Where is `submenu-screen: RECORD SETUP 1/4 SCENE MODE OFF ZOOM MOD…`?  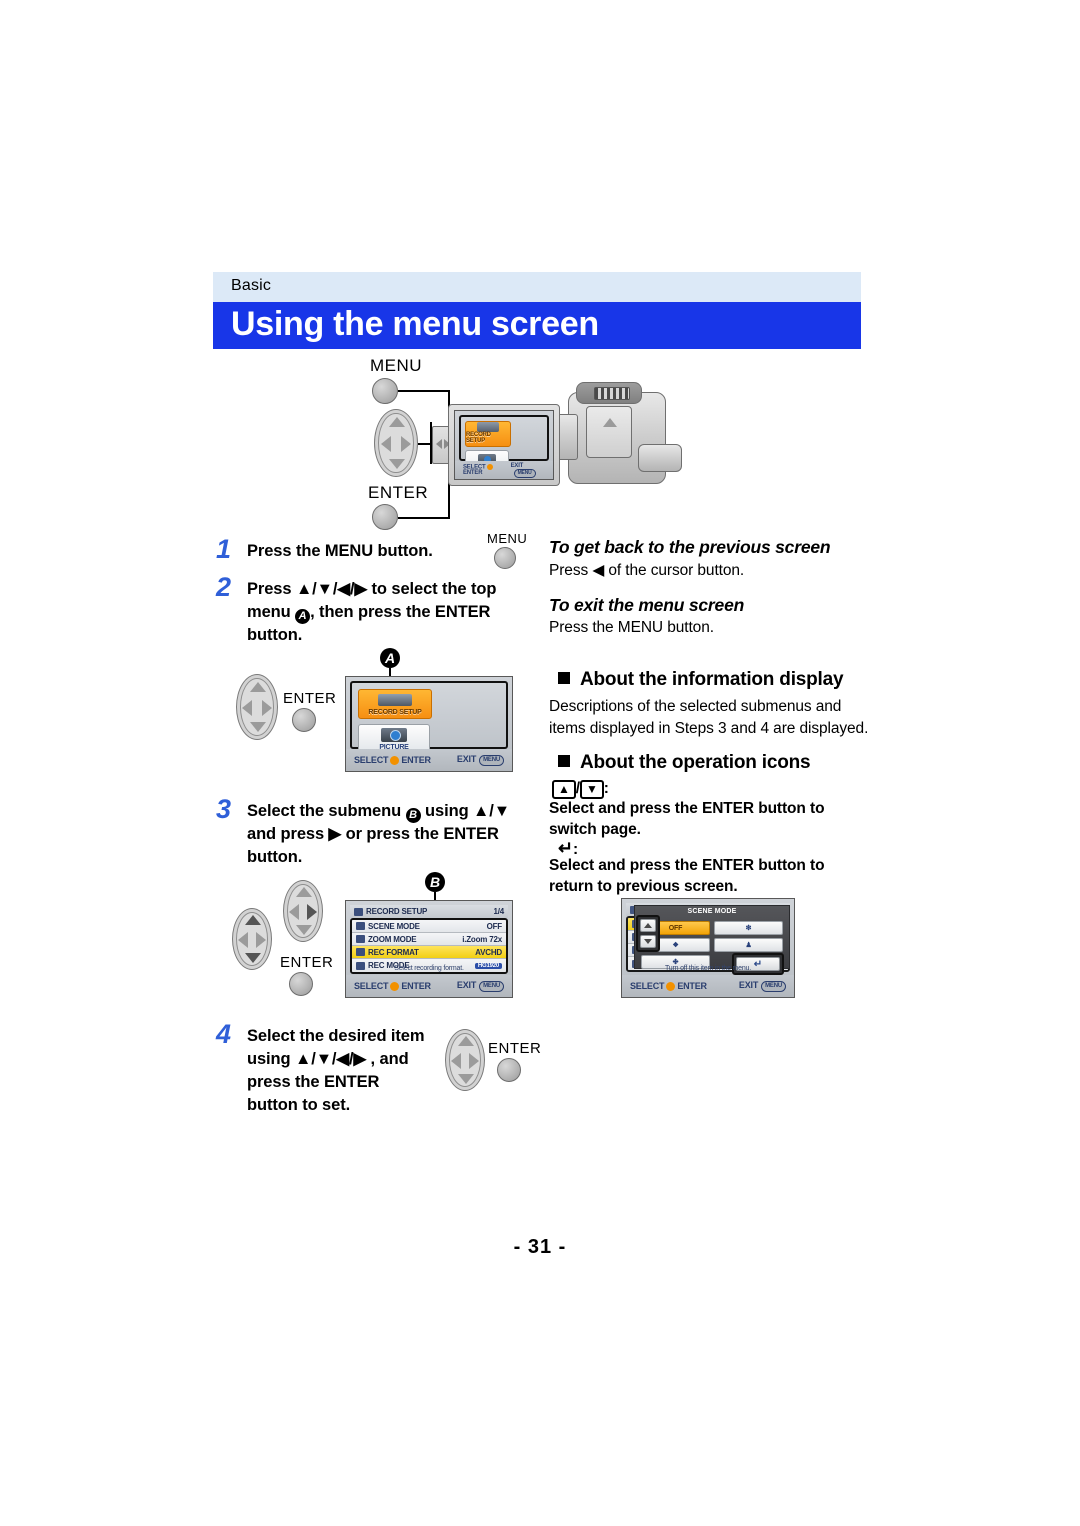
submenu-screen: RECORD SETUP 1/4 SCENE MODE OFF ZOOM MOD… is located at coordinates (429, 949).